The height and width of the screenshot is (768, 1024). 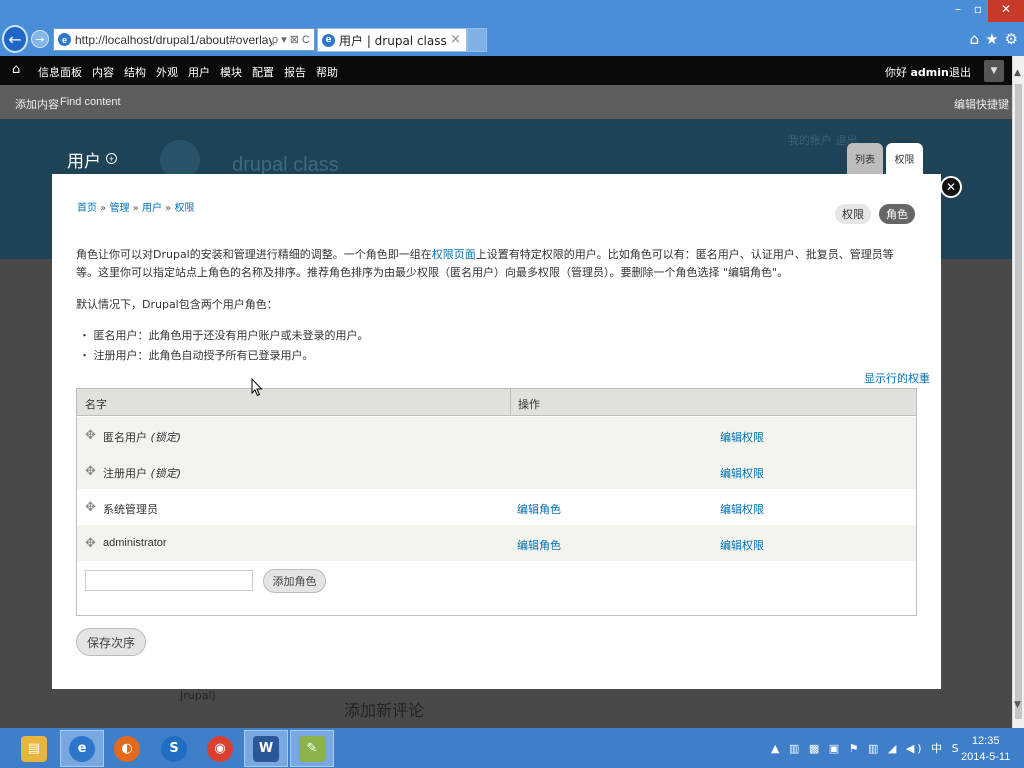 I want to click on menu-item-appearance: 外观, so click(x=167, y=72).